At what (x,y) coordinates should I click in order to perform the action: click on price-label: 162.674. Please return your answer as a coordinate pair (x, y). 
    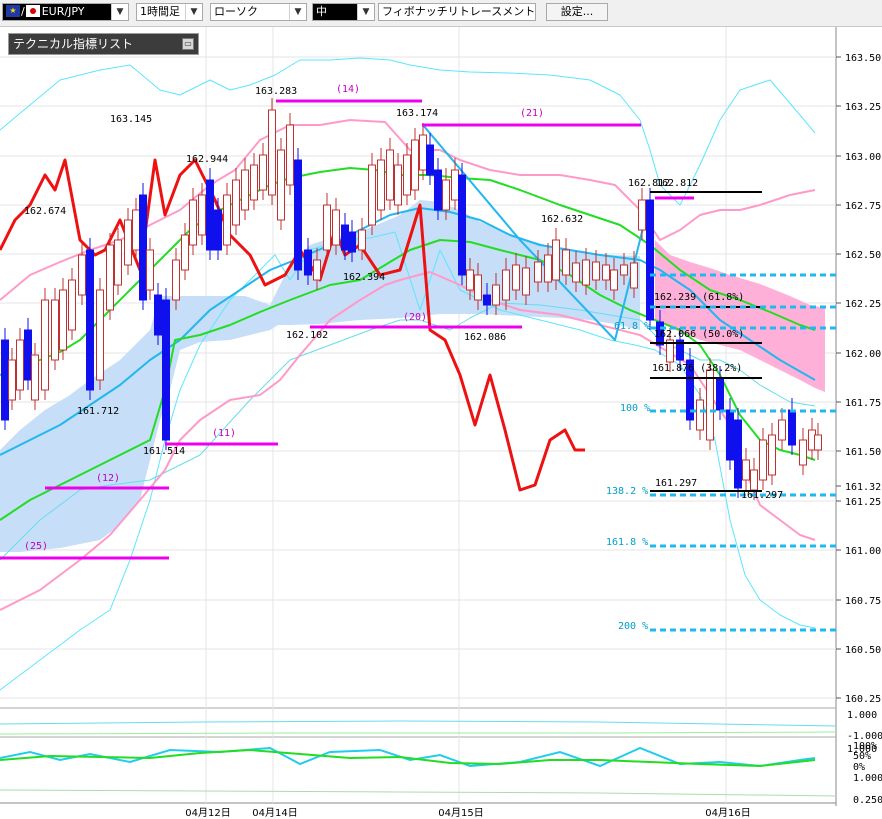
    Looking at the image, I should click on (45, 211).